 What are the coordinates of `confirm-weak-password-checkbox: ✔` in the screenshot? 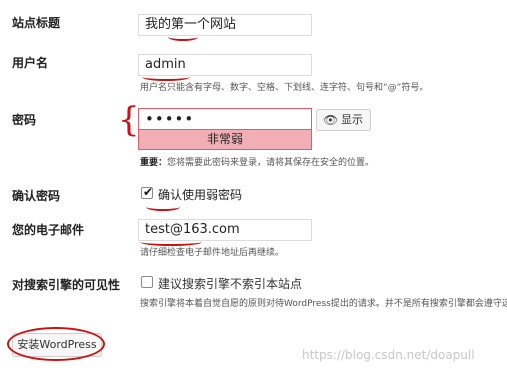 It's located at (147, 192).